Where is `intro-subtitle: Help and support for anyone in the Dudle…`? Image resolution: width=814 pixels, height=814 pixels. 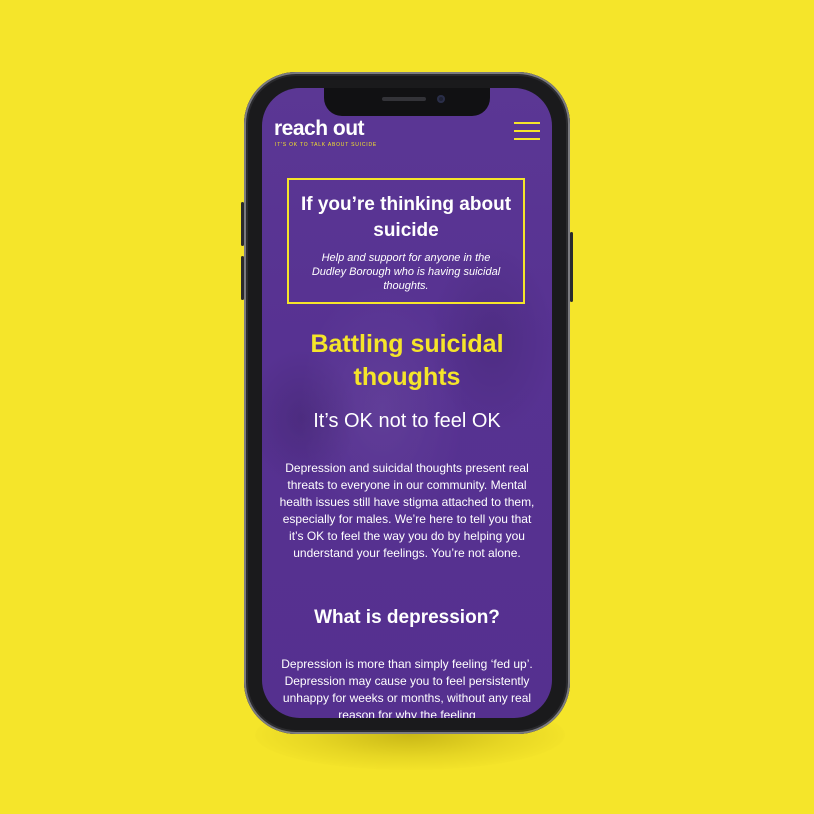 intro-subtitle: Help and support for anyone in the Dudle… is located at coordinates (406, 272).